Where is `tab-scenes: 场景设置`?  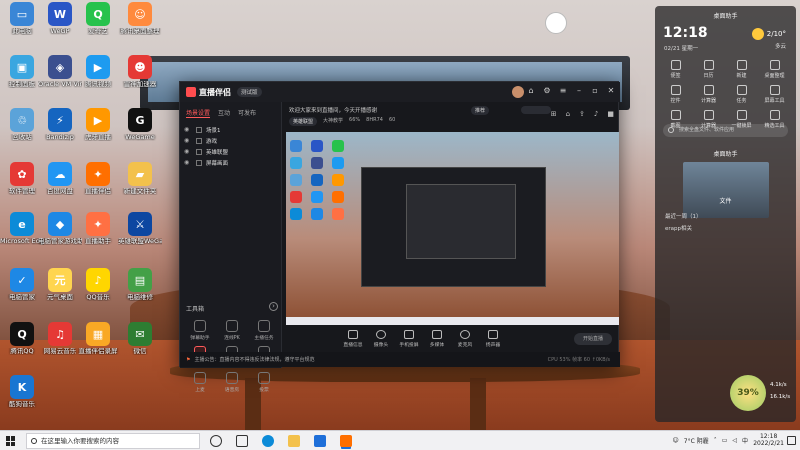
tab-scenes: 场景设置 is located at coordinates (198, 113).